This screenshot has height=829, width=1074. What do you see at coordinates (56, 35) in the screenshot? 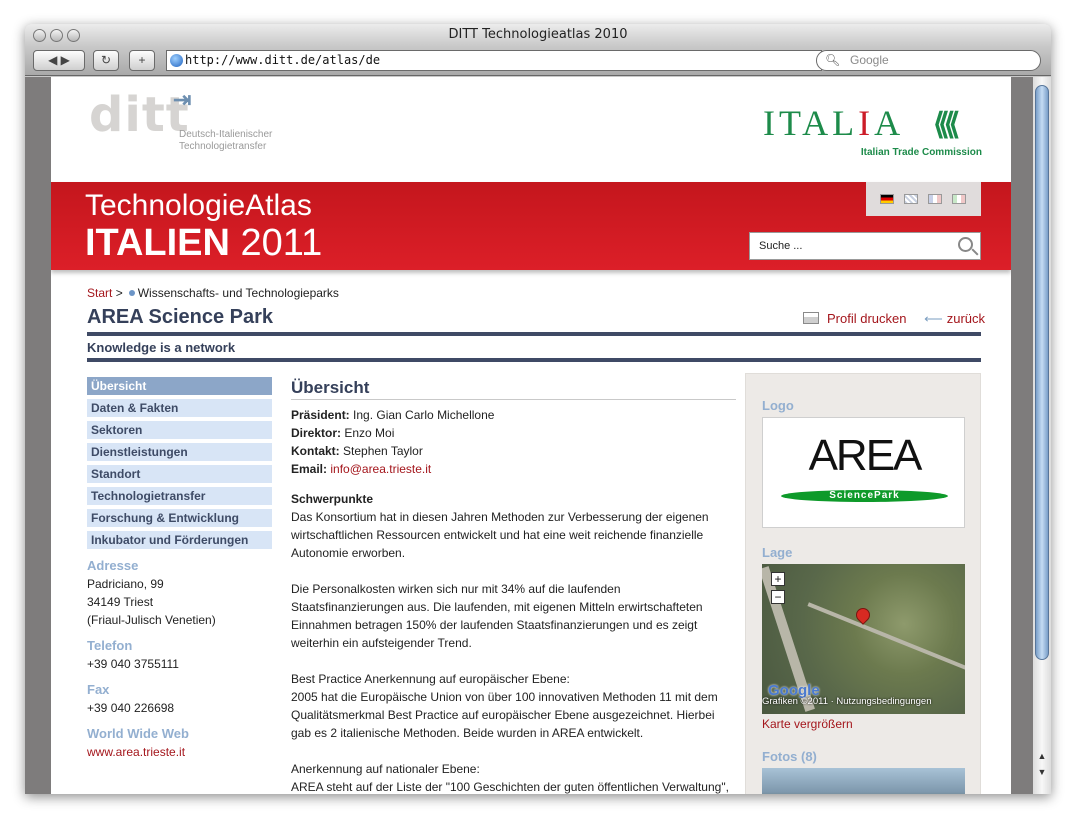
I see `minimize-button` at bounding box center [56, 35].